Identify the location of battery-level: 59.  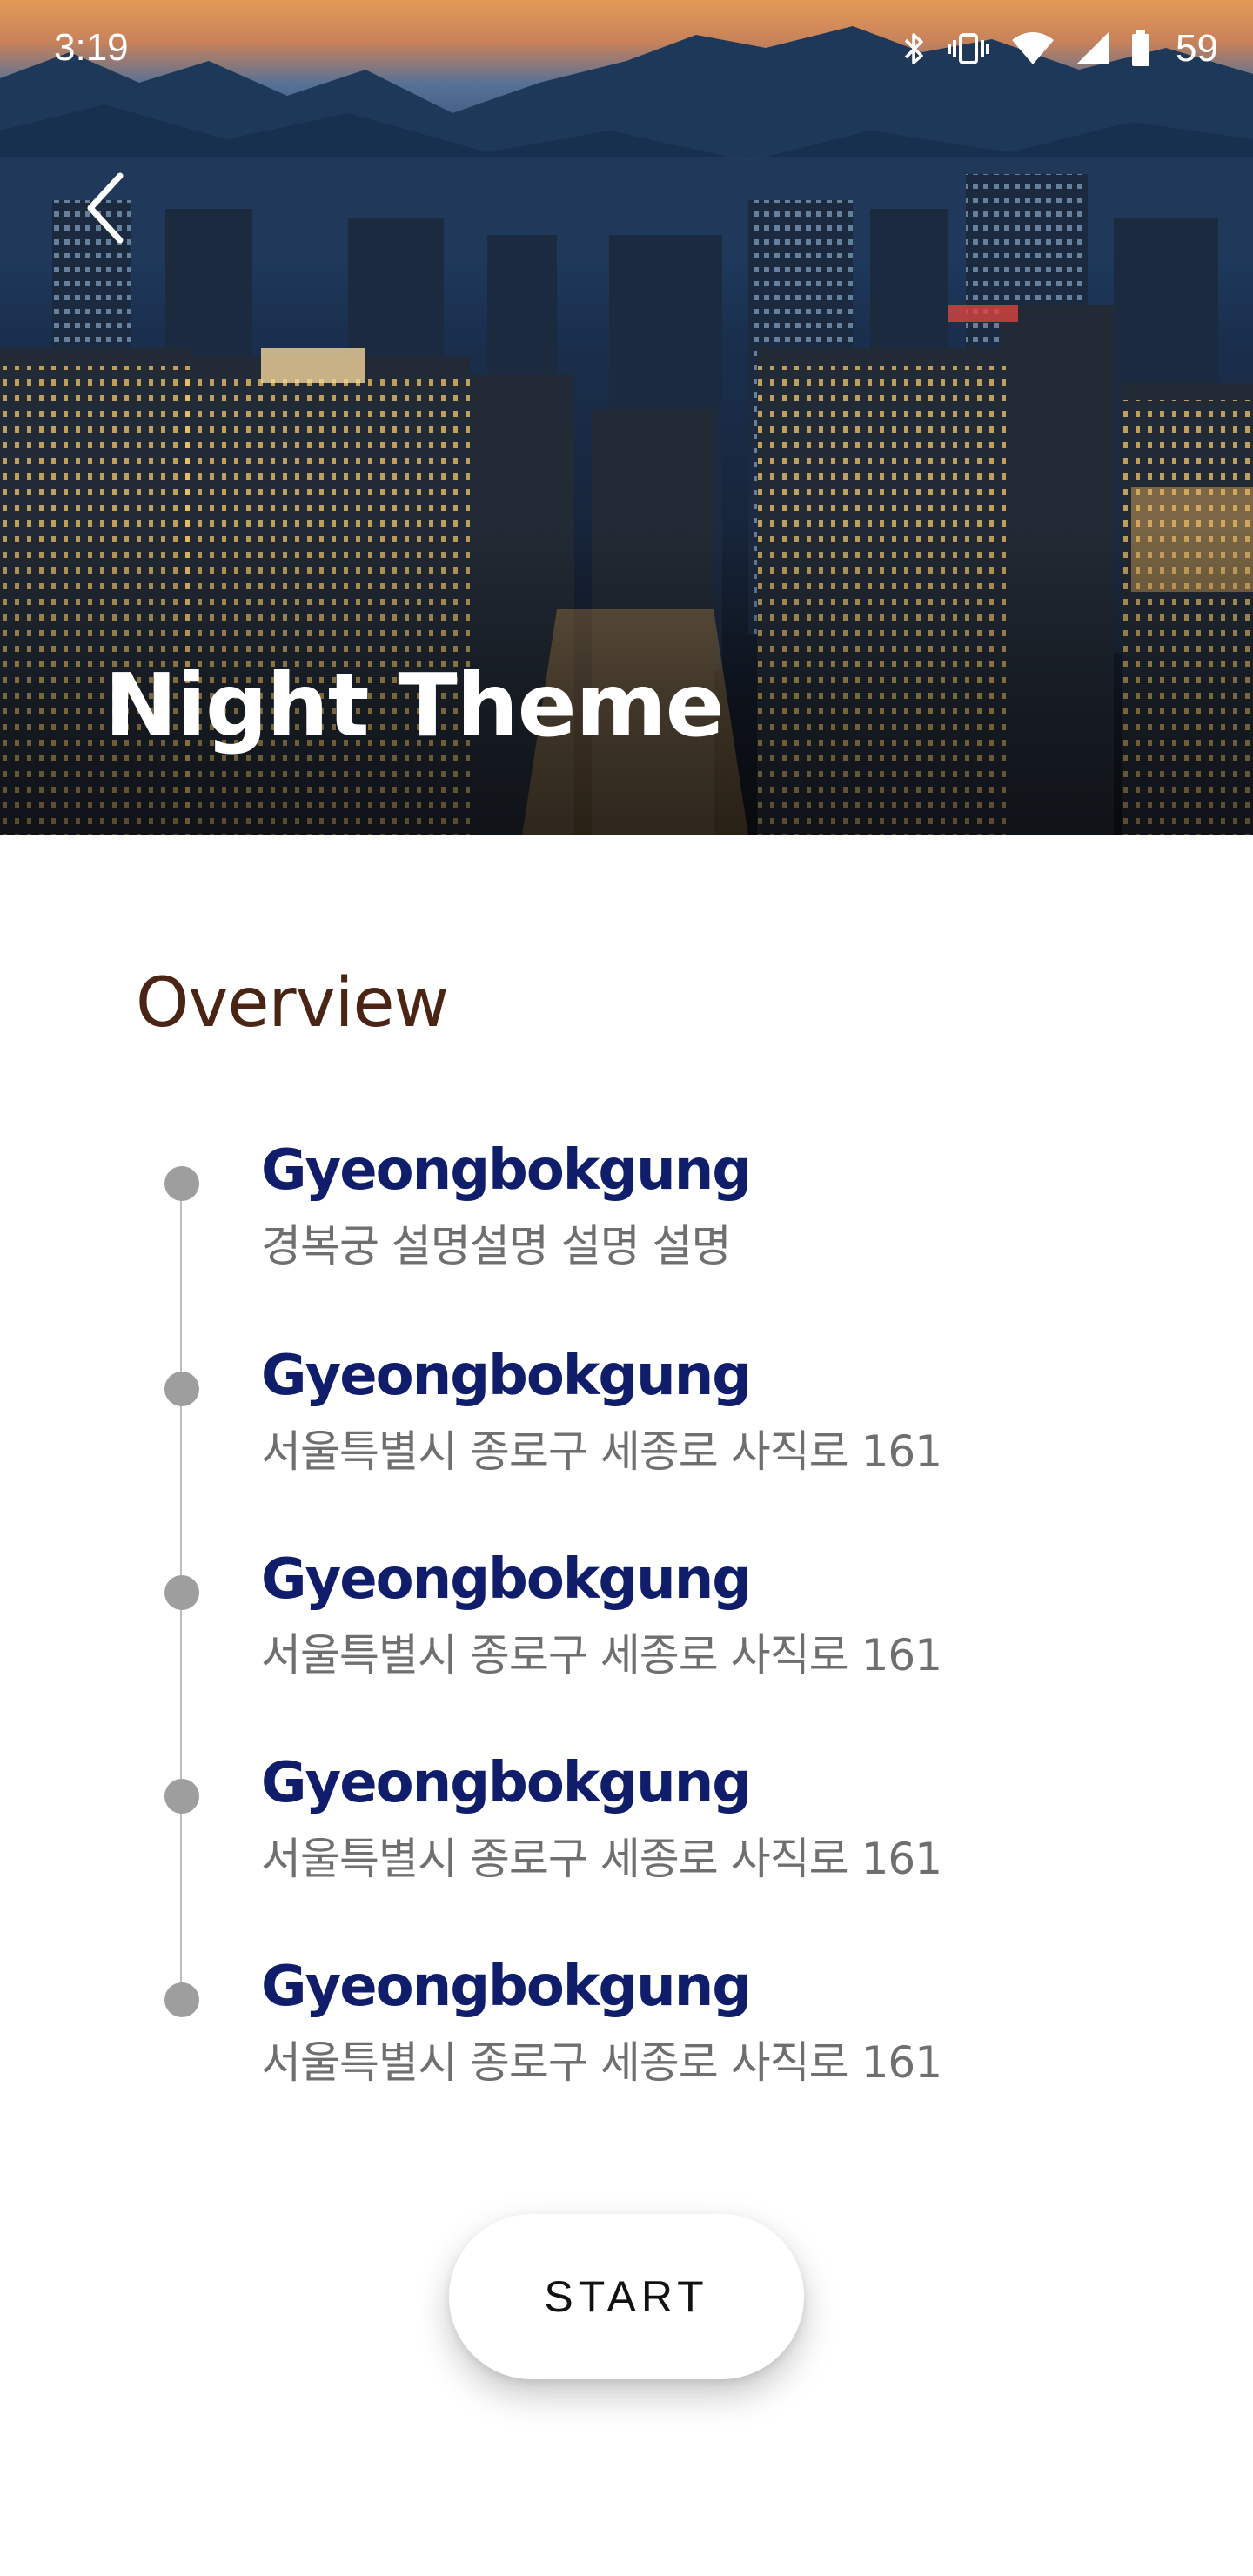
(1197, 49).